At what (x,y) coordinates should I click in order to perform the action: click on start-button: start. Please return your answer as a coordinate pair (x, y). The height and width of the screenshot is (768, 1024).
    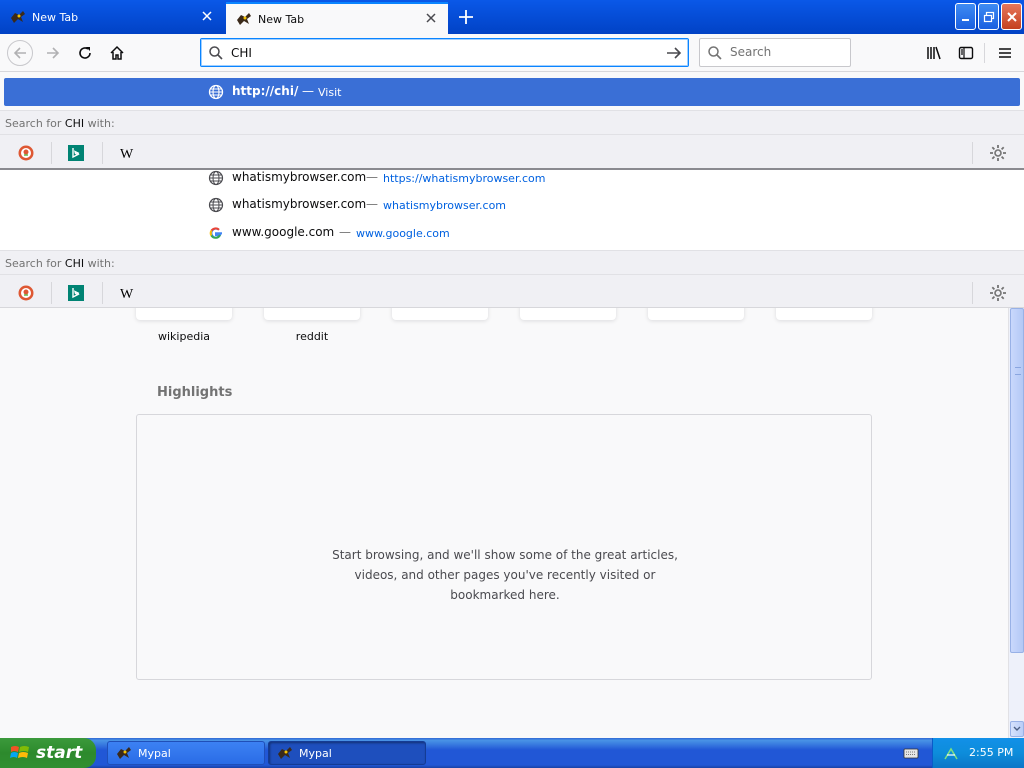
    Looking at the image, I should click on (48, 753).